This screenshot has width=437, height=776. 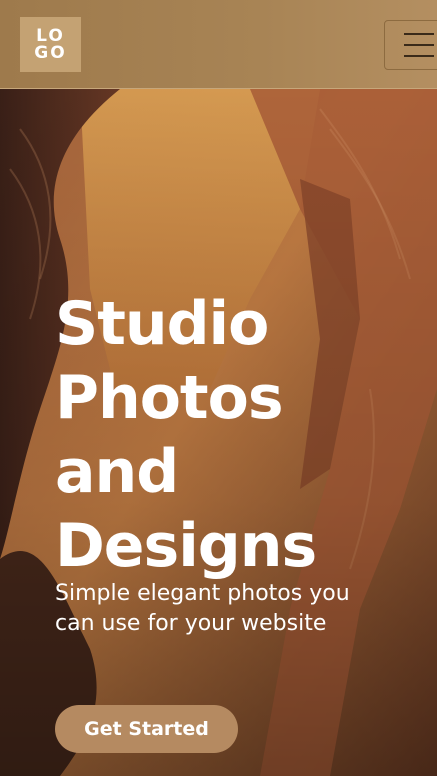 I want to click on logo-line-1: LO, so click(x=50, y=35).